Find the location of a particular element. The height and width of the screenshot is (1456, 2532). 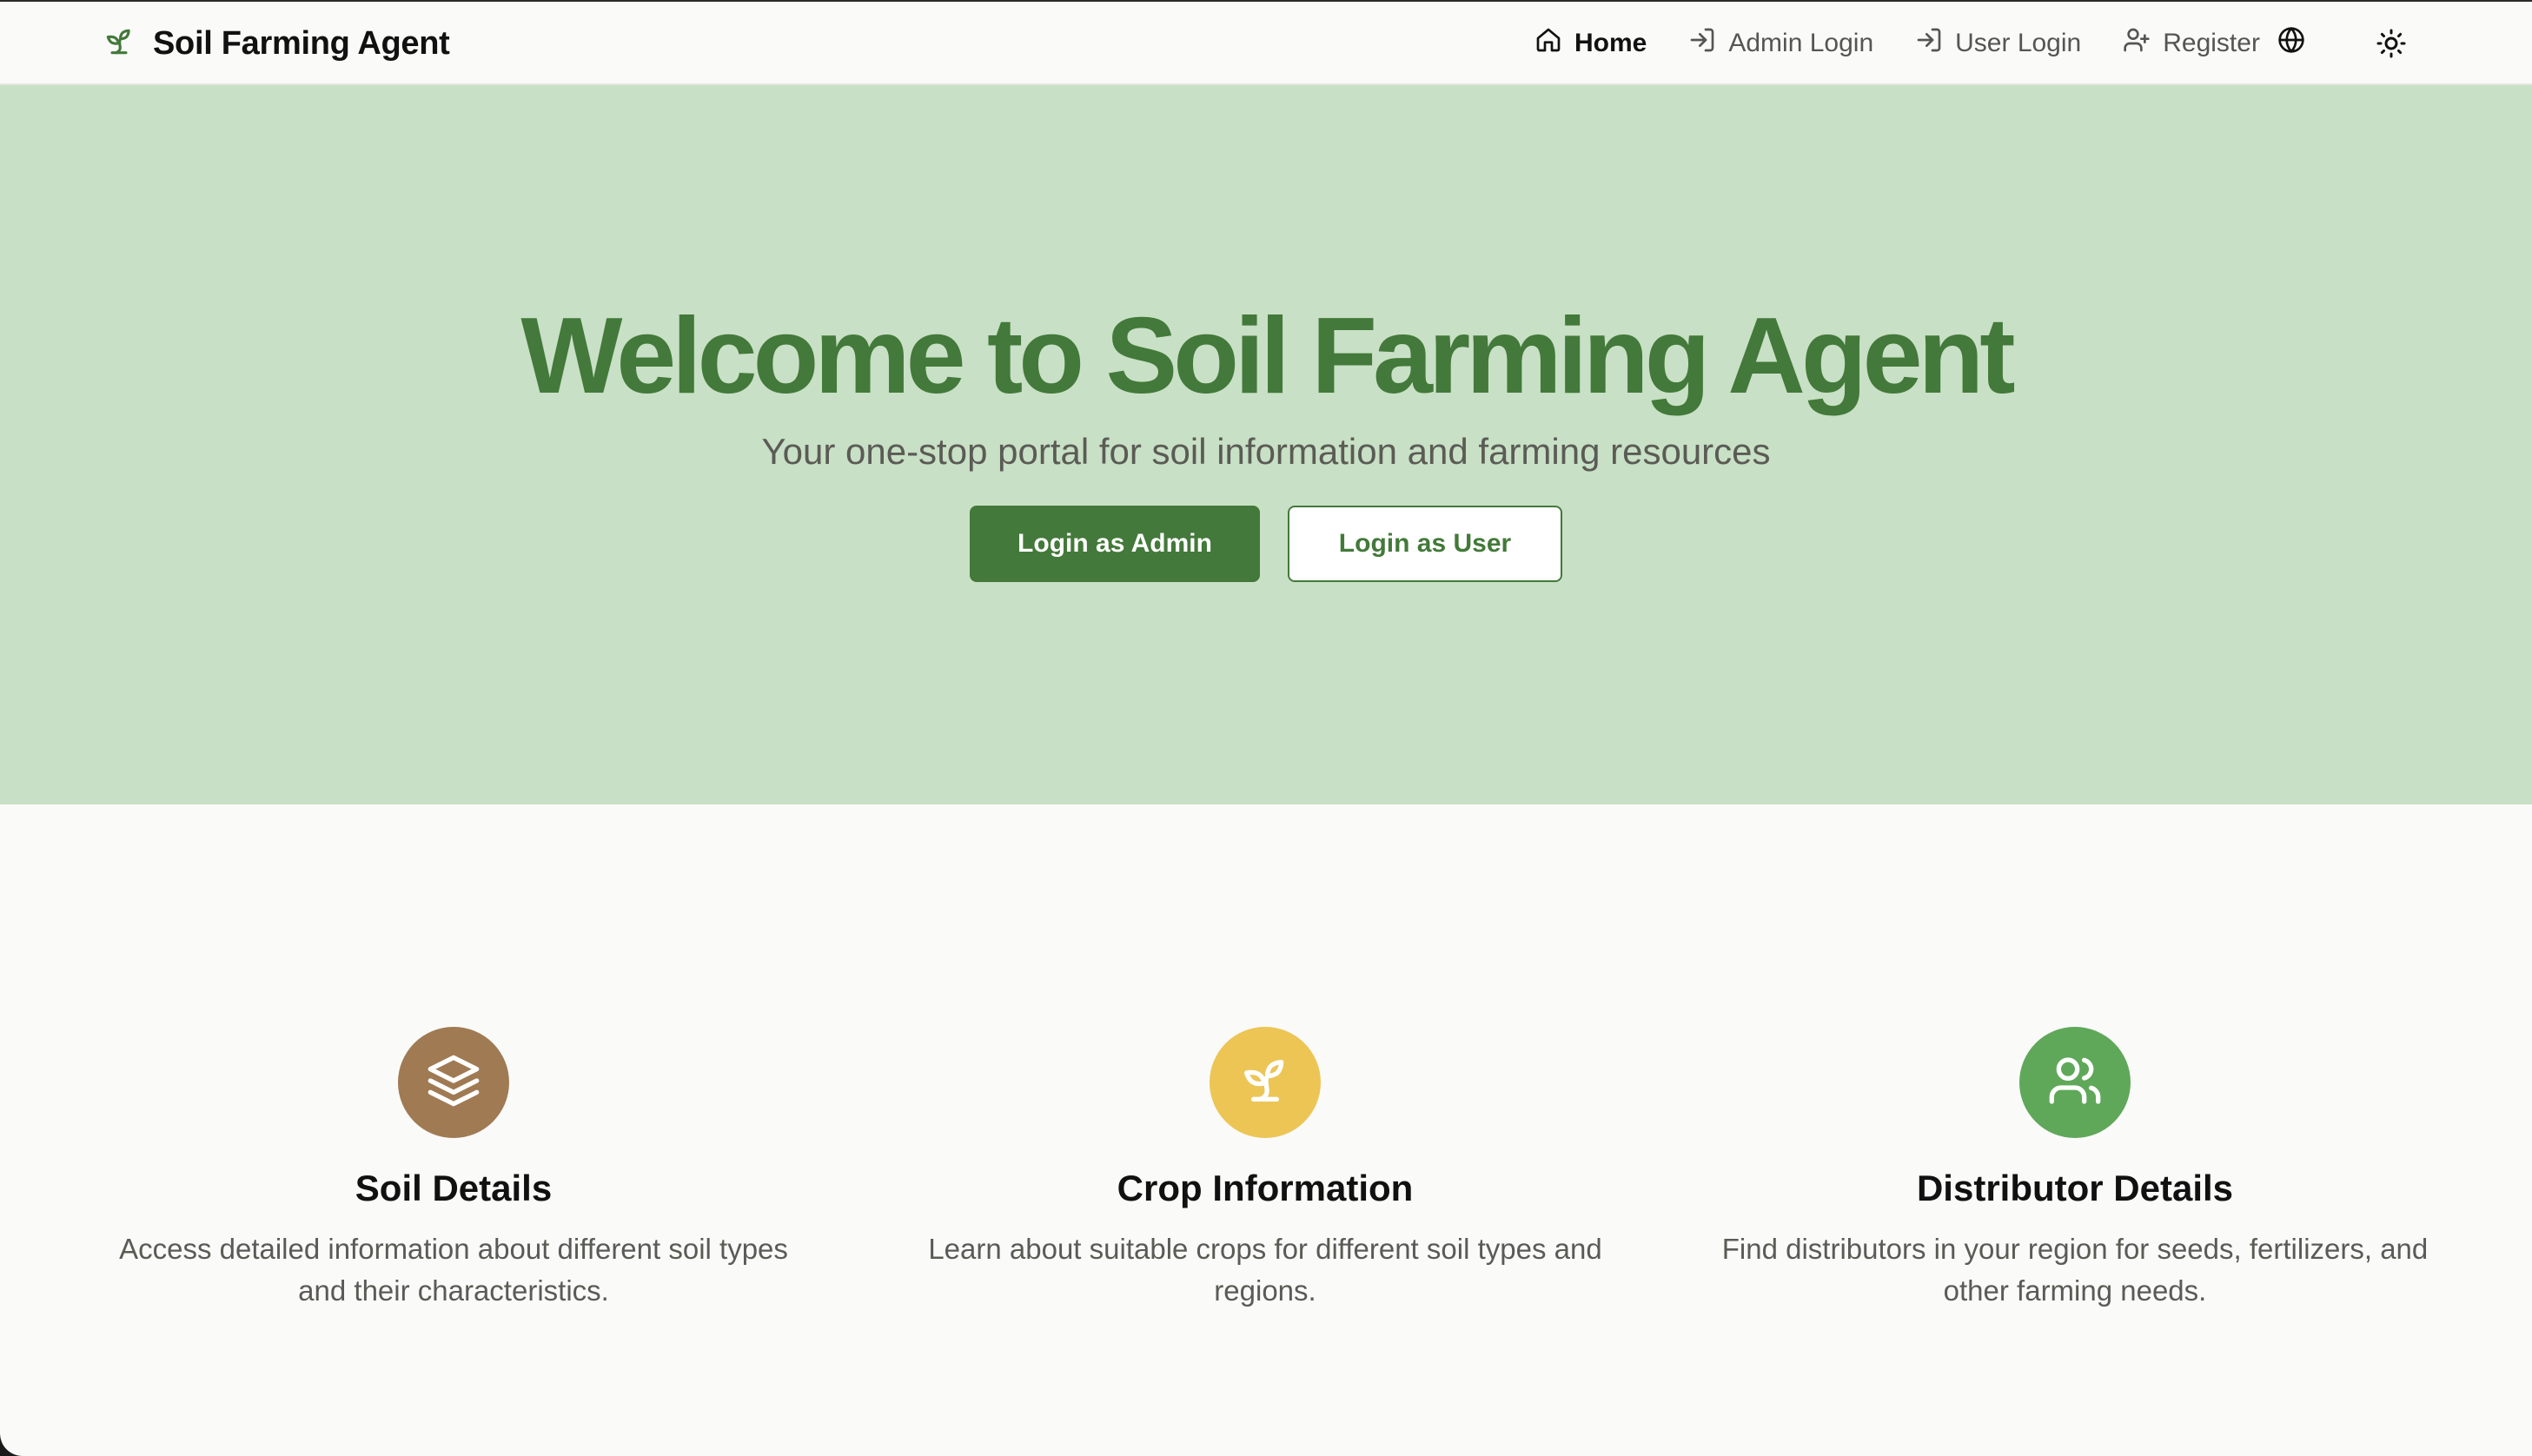

sun-icon is located at coordinates (2391, 46).